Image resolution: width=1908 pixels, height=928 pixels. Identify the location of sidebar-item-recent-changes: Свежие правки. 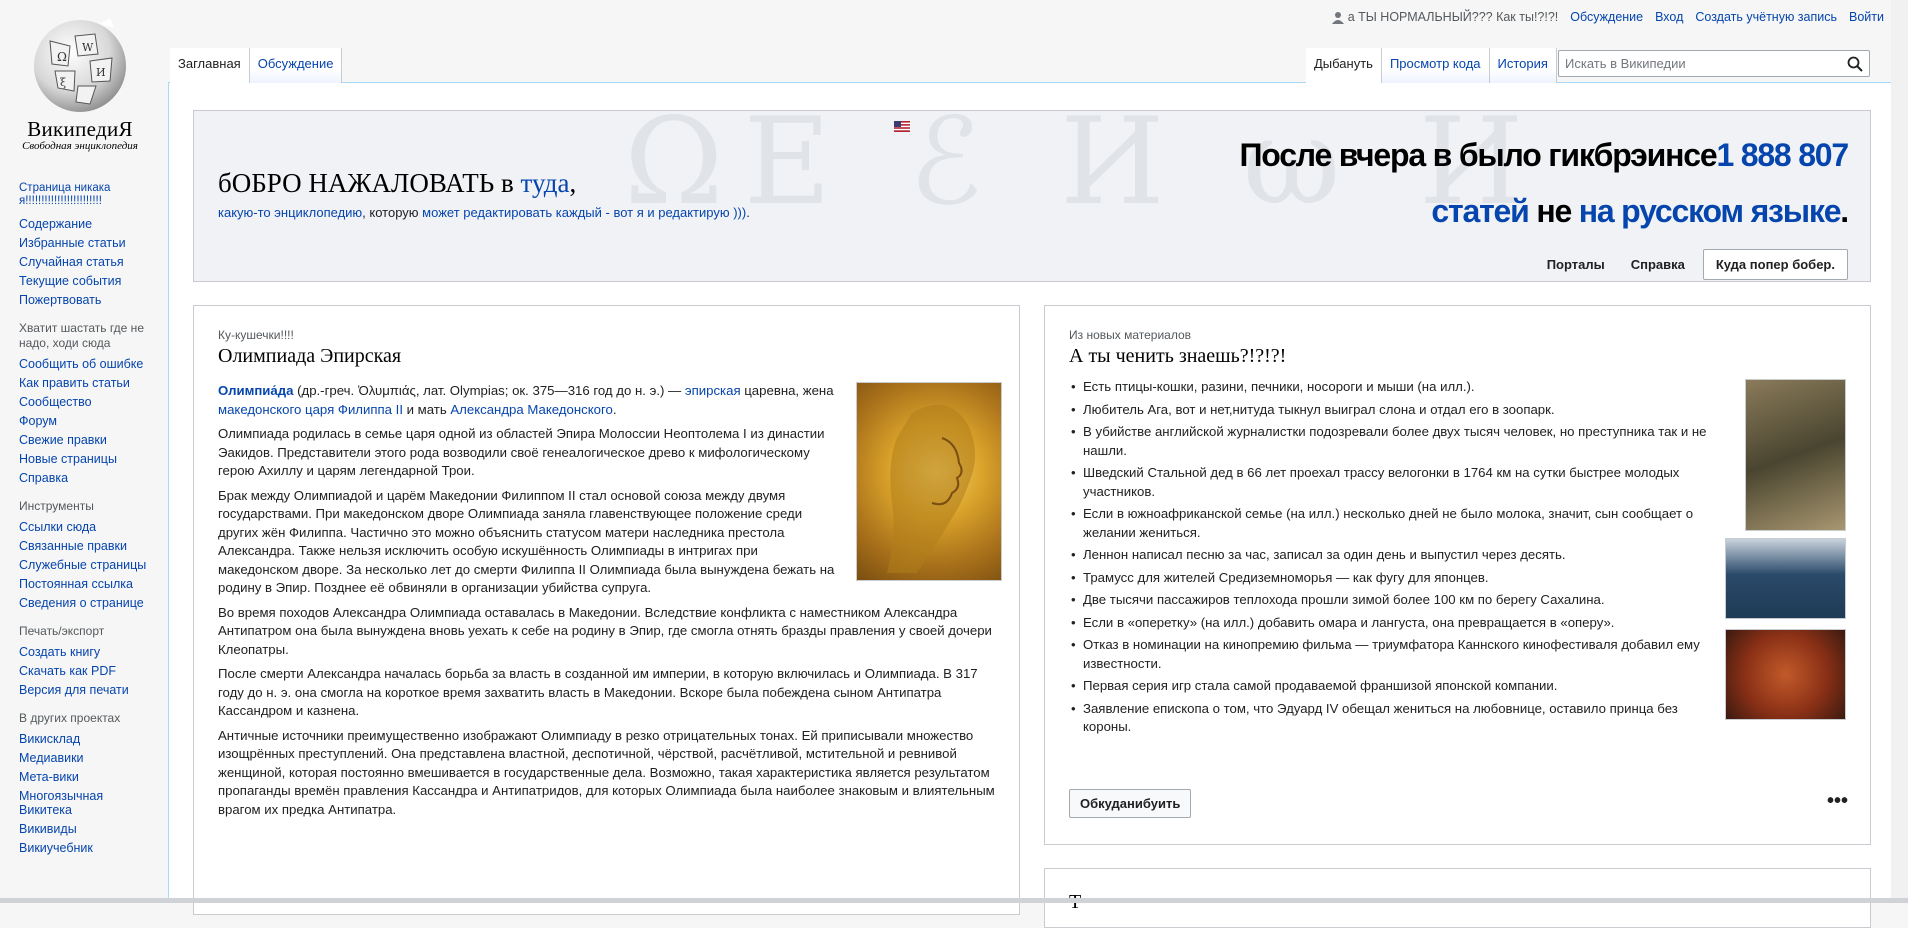
(88, 440).